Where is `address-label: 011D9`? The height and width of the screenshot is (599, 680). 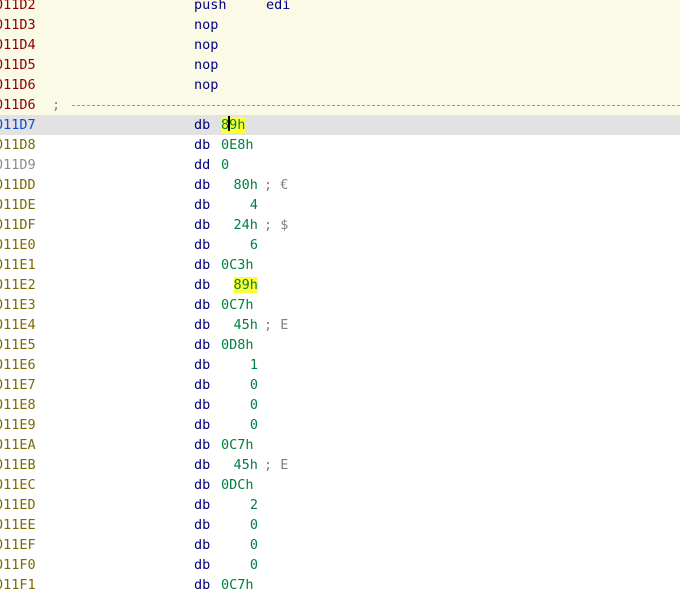
address-label: 011D9 is located at coordinates (18, 165).